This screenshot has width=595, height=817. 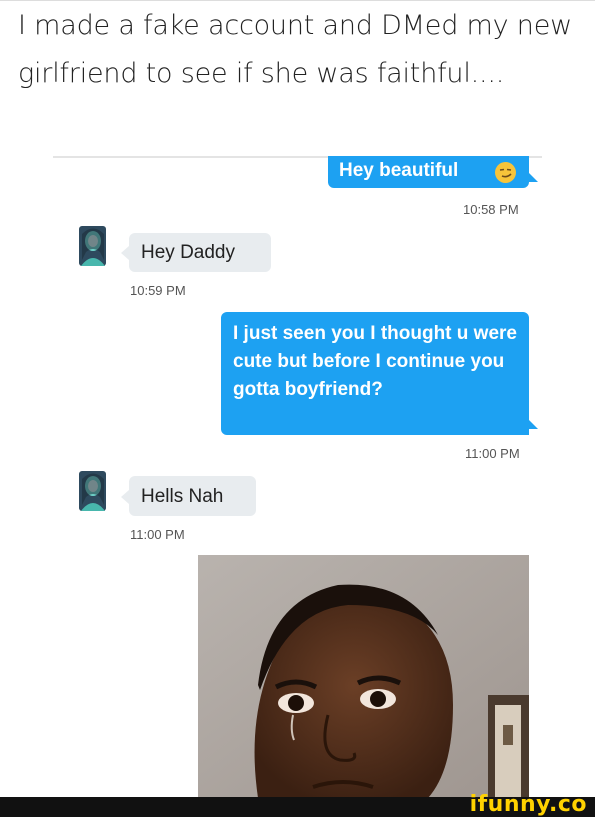 What do you see at coordinates (297, 0) in the screenshot?
I see `top-divider` at bounding box center [297, 0].